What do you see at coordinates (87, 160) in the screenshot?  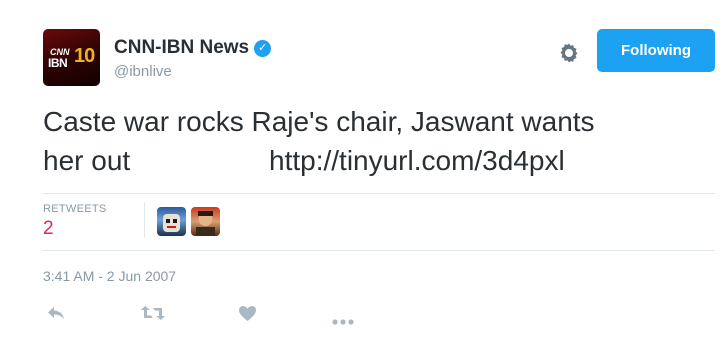 I see `tweet-text-line-2: her out` at bounding box center [87, 160].